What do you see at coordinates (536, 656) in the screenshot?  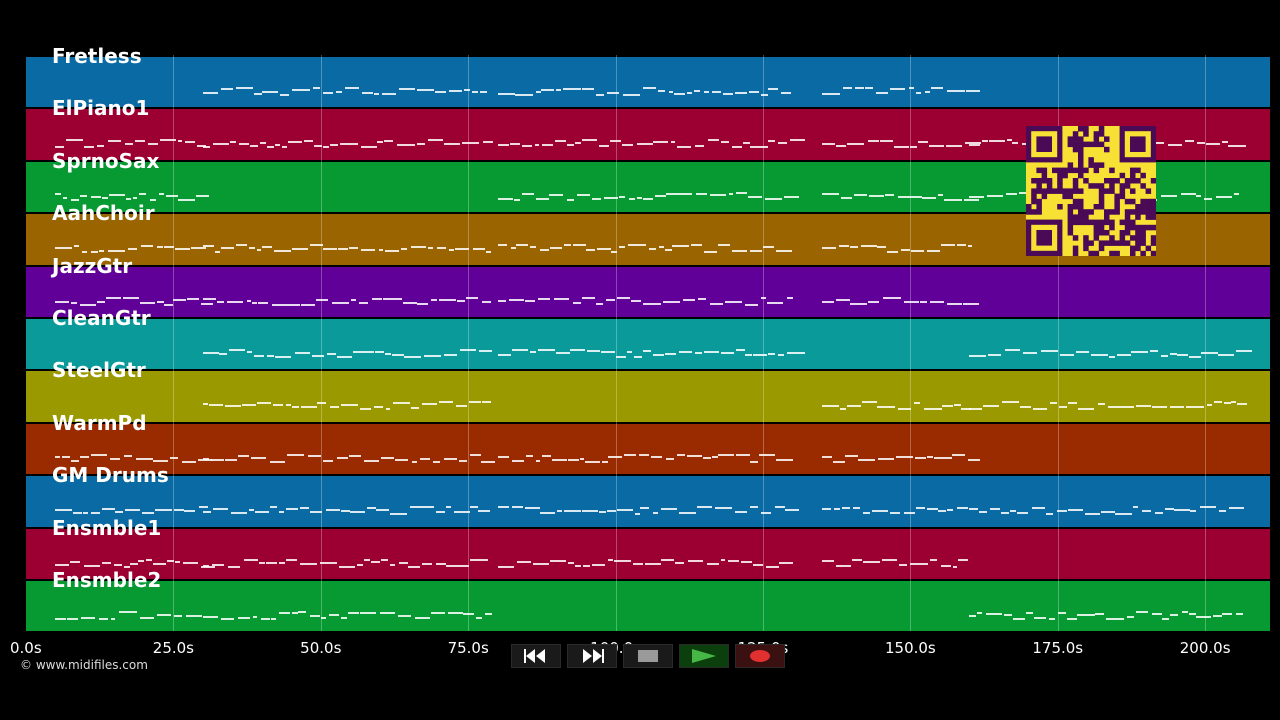 I see `rewind-button` at bounding box center [536, 656].